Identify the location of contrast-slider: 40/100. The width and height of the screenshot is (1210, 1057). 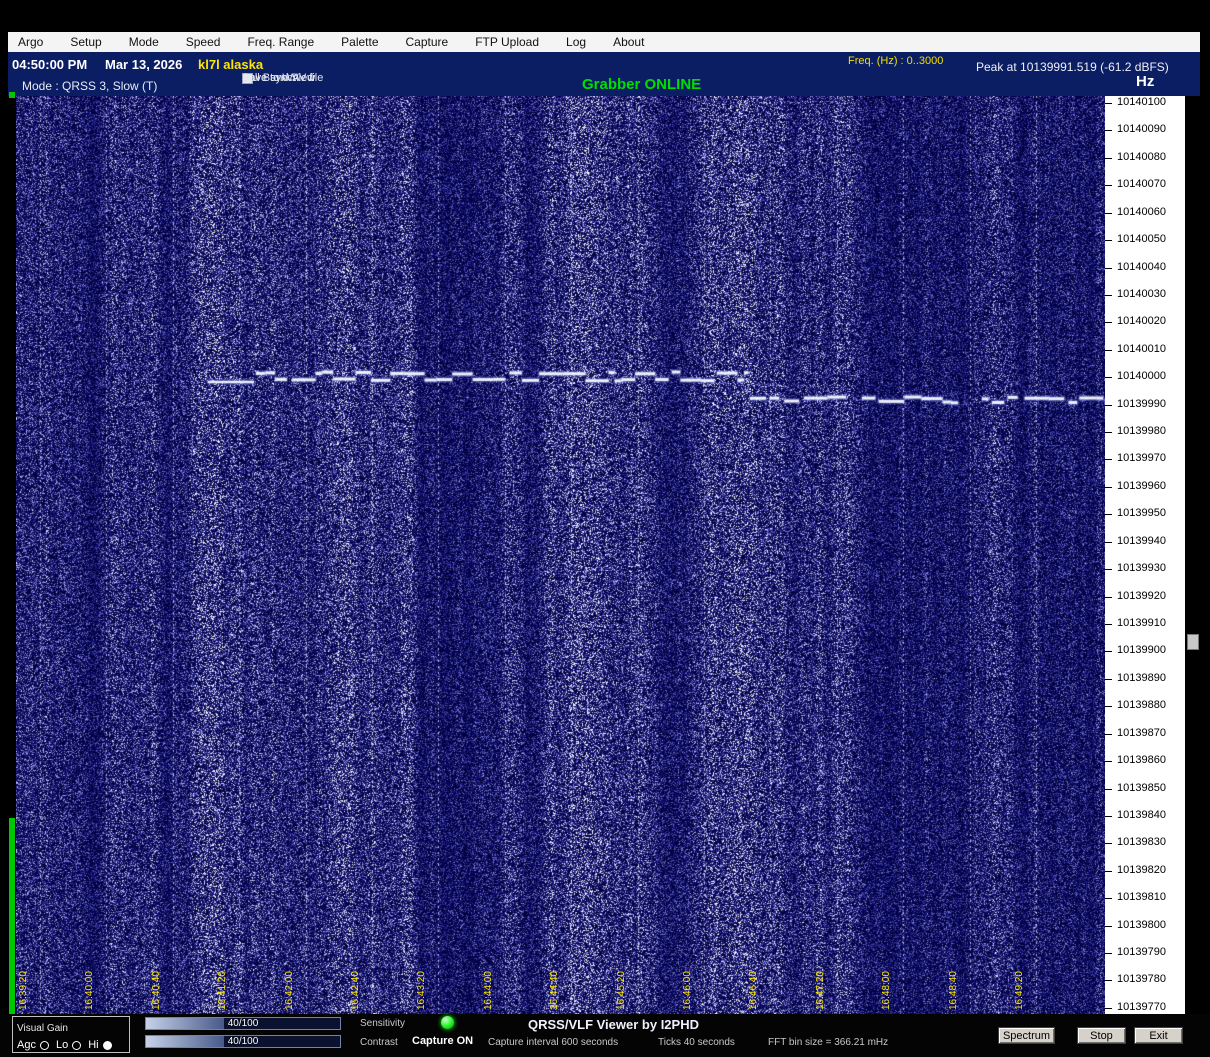
(243, 1041).